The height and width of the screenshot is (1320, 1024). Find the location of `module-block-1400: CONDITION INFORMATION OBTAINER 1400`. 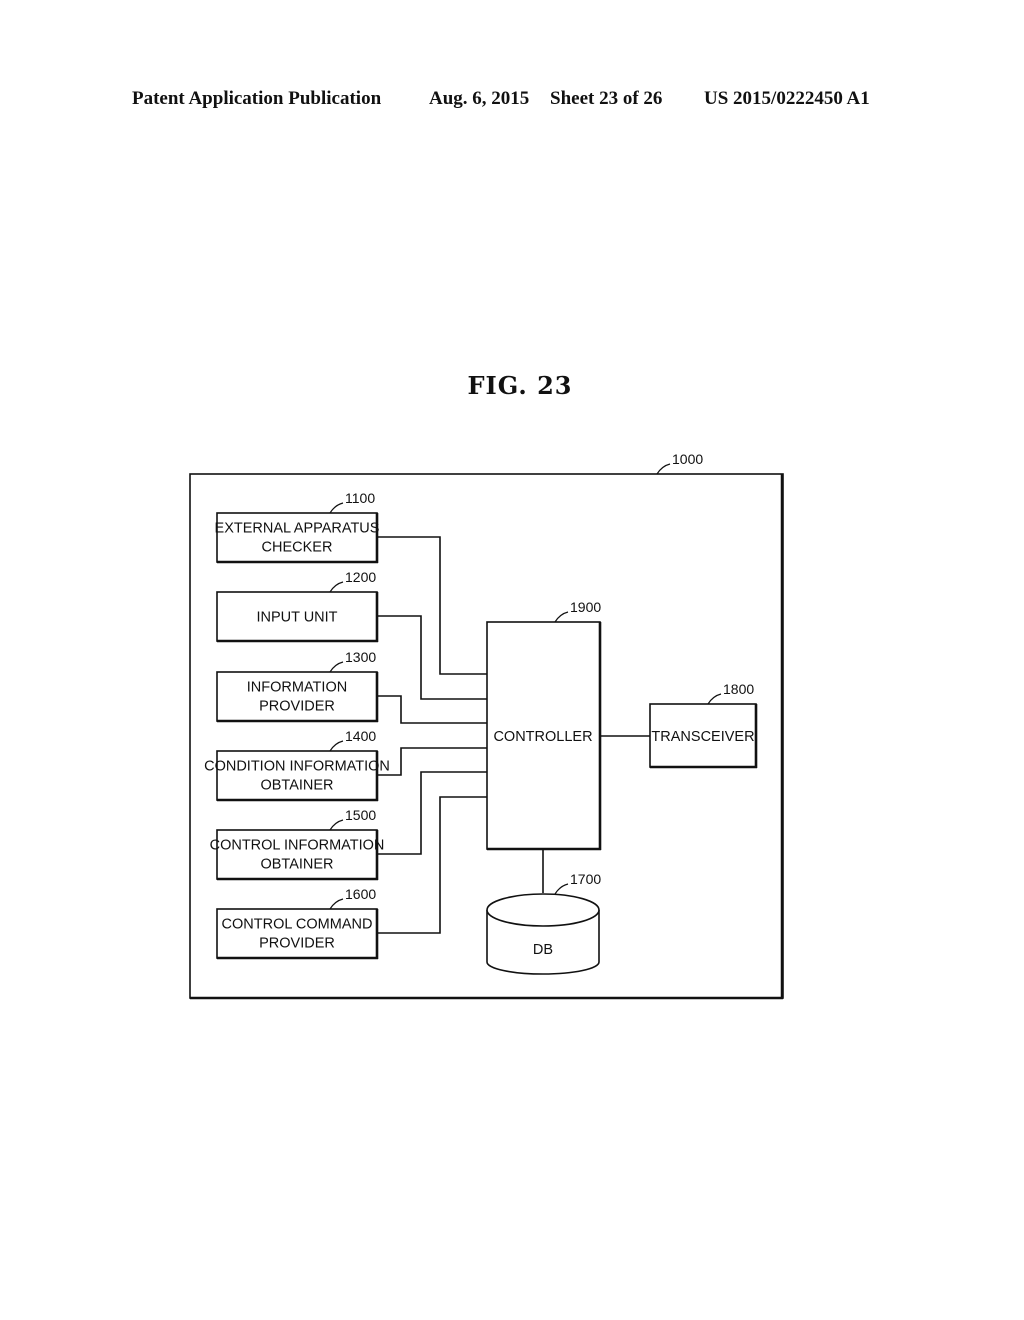

module-block-1400: CONDITION INFORMATION OBTAINER 1400 is located at coordinates (297, 765).